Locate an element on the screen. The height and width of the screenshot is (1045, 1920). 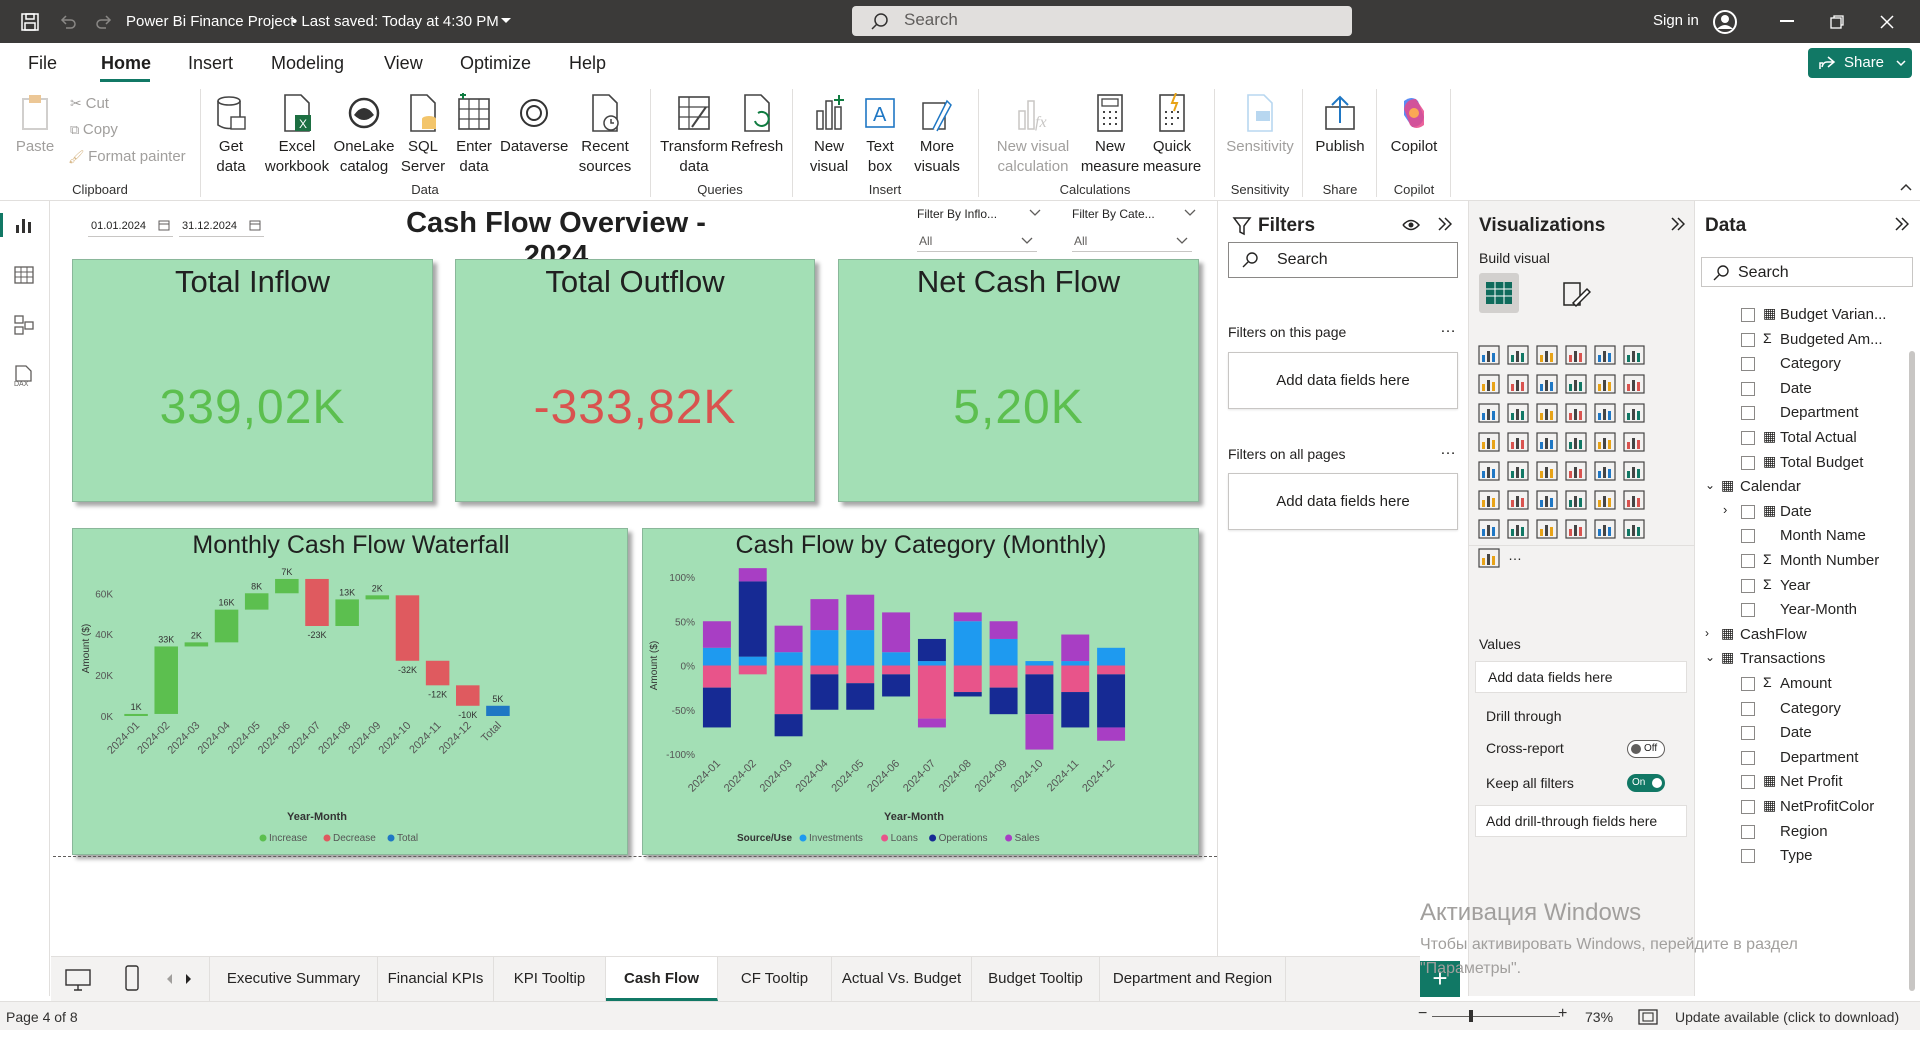
undo-icon is located at coordinates (68, 22).